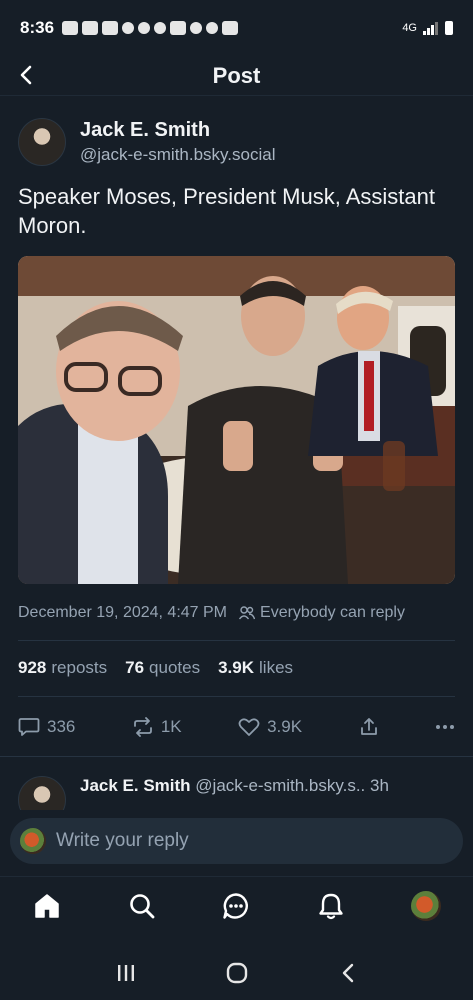 The image size is (473, 1000). Describe the element at coordinates (230, 28) in the screenshot. I see `mail-icon` at that location.